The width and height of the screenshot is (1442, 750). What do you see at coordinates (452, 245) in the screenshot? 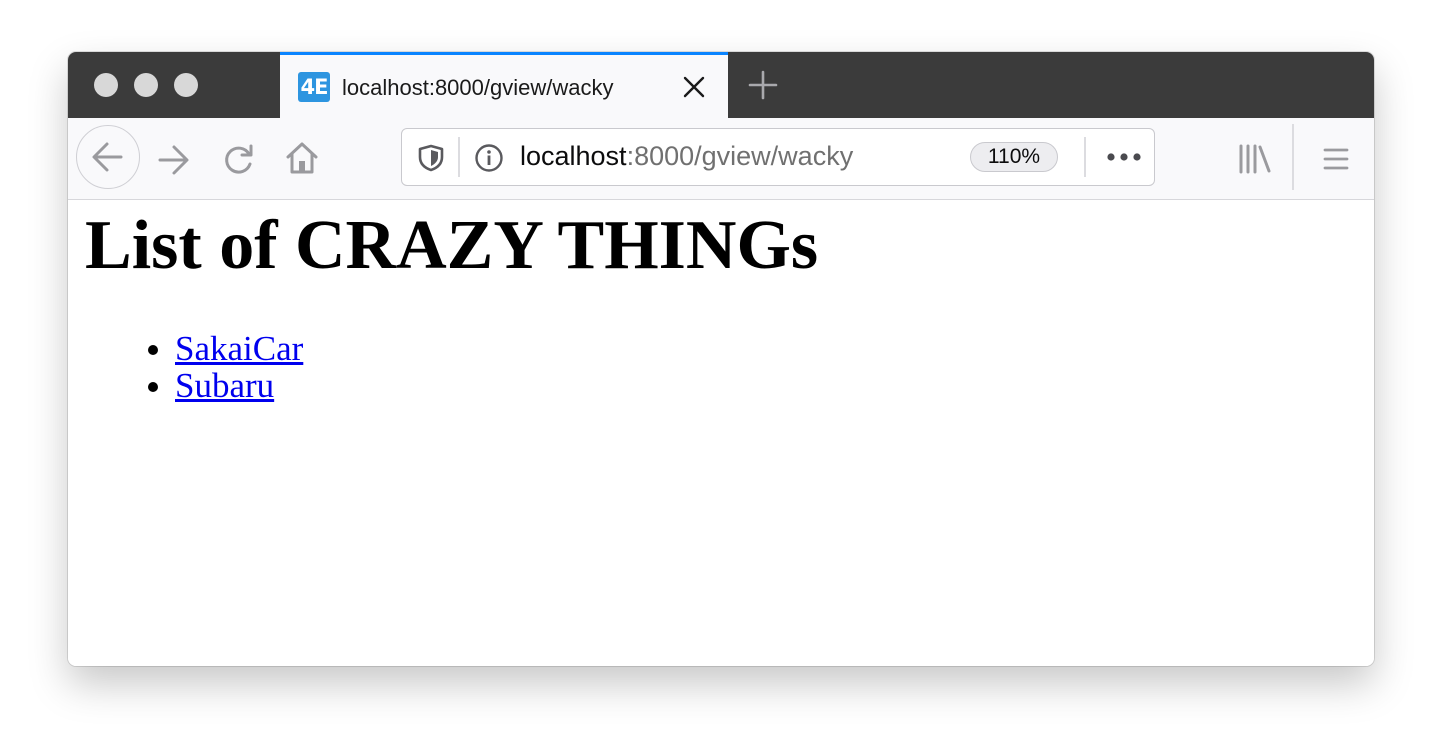
I see `page-title: List of CRAZY THINGs` at bounding box center [452, 245].